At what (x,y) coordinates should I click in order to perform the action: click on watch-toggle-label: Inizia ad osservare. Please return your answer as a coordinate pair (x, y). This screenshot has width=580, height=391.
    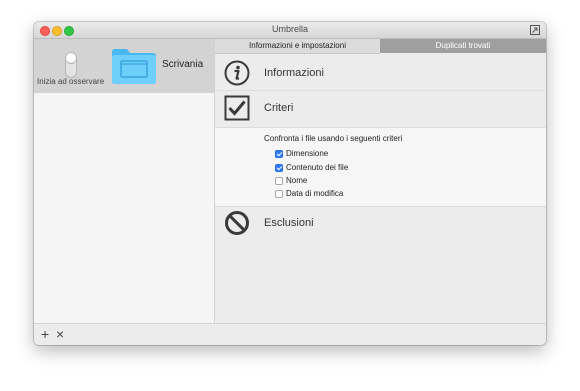
    Looking at the image, I should click on (71, 81).